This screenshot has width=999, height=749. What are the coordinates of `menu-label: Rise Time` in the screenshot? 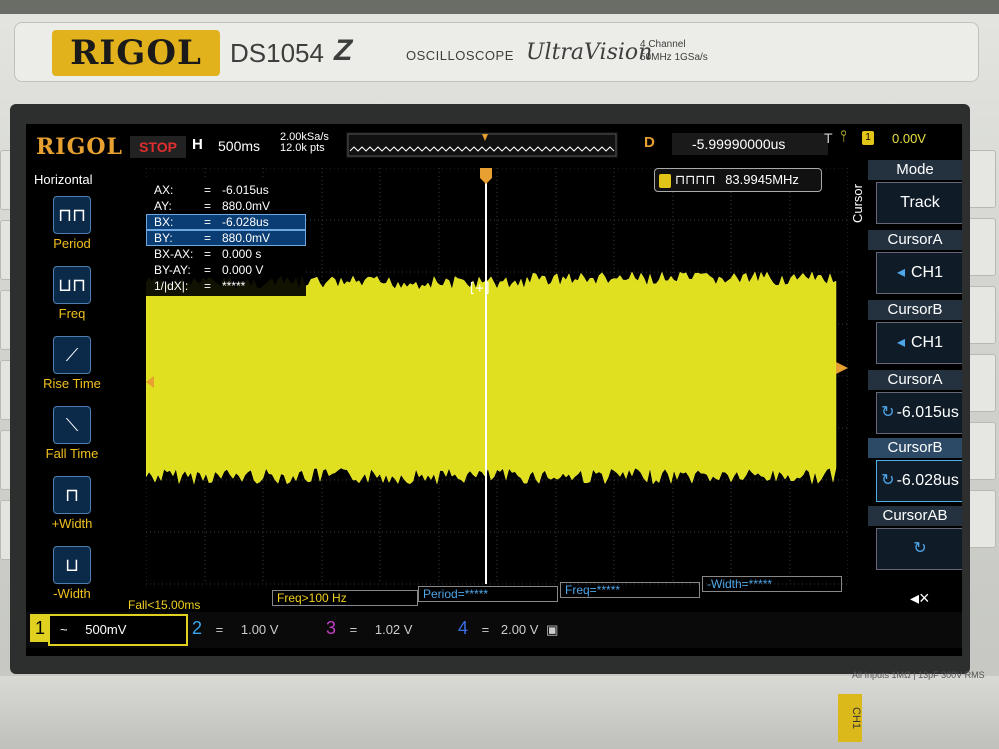 It's located at (72, 383).